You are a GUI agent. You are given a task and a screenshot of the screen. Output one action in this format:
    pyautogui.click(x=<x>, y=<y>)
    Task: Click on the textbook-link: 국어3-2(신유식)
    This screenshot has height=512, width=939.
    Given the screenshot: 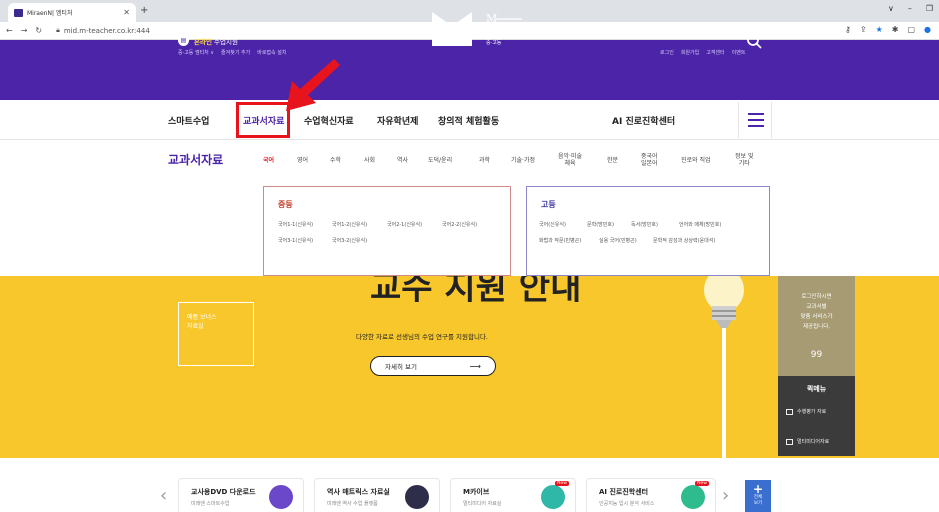 What is the action you would take?
    pyautogui.click(x=349, y=240)
    